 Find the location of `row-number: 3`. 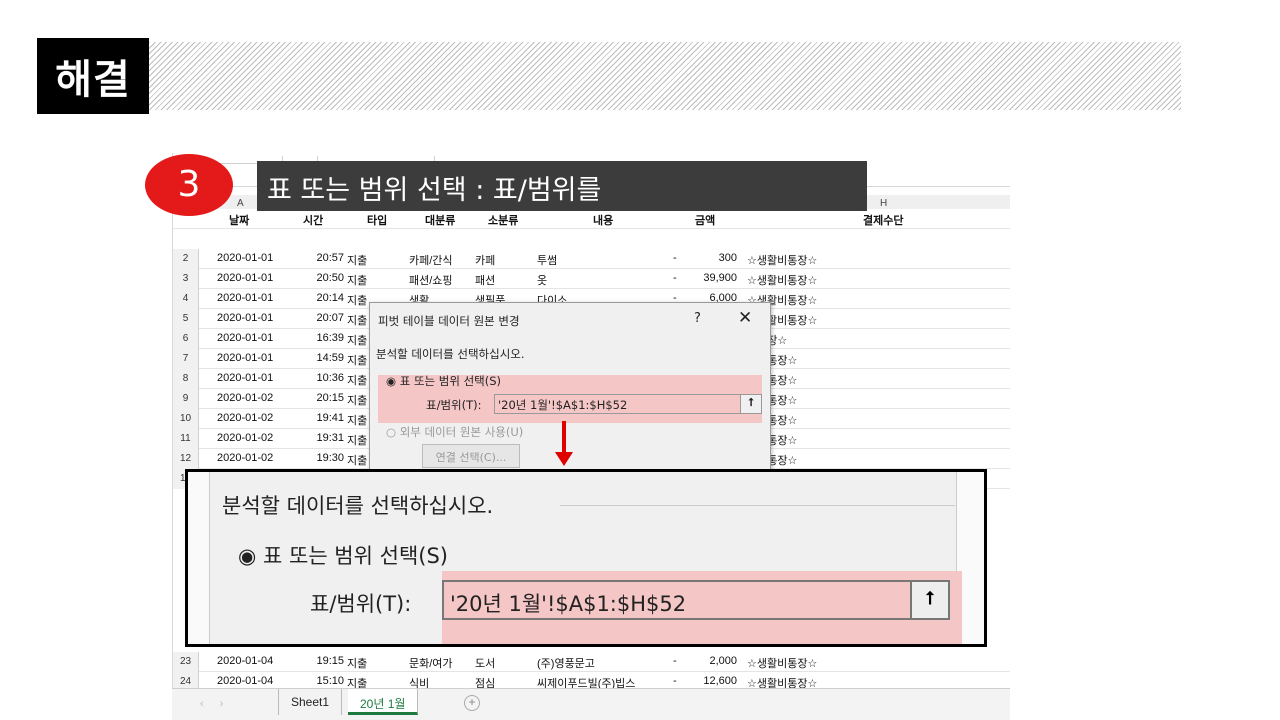

row-number: 3 is located at coordinates (186, 279).